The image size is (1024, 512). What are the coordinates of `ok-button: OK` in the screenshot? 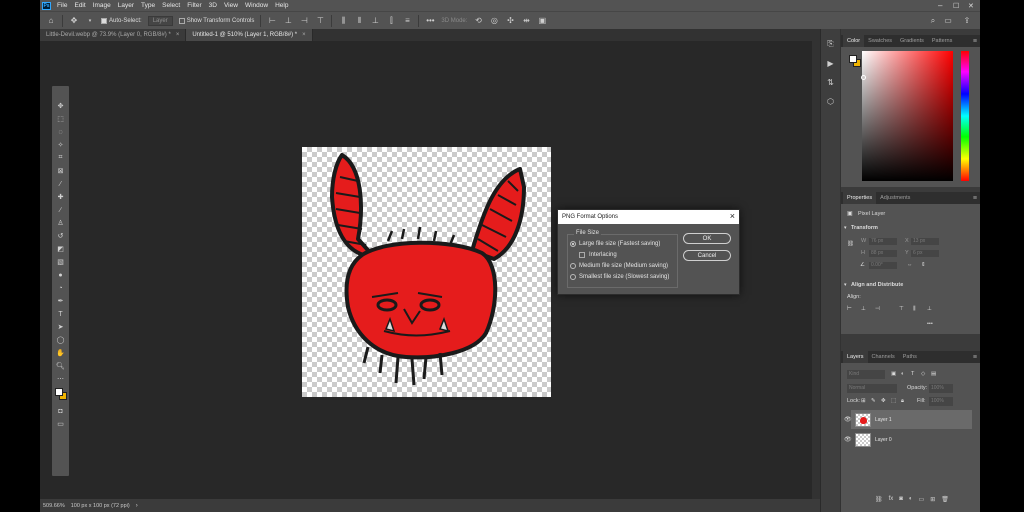 It's located at (707, 238).